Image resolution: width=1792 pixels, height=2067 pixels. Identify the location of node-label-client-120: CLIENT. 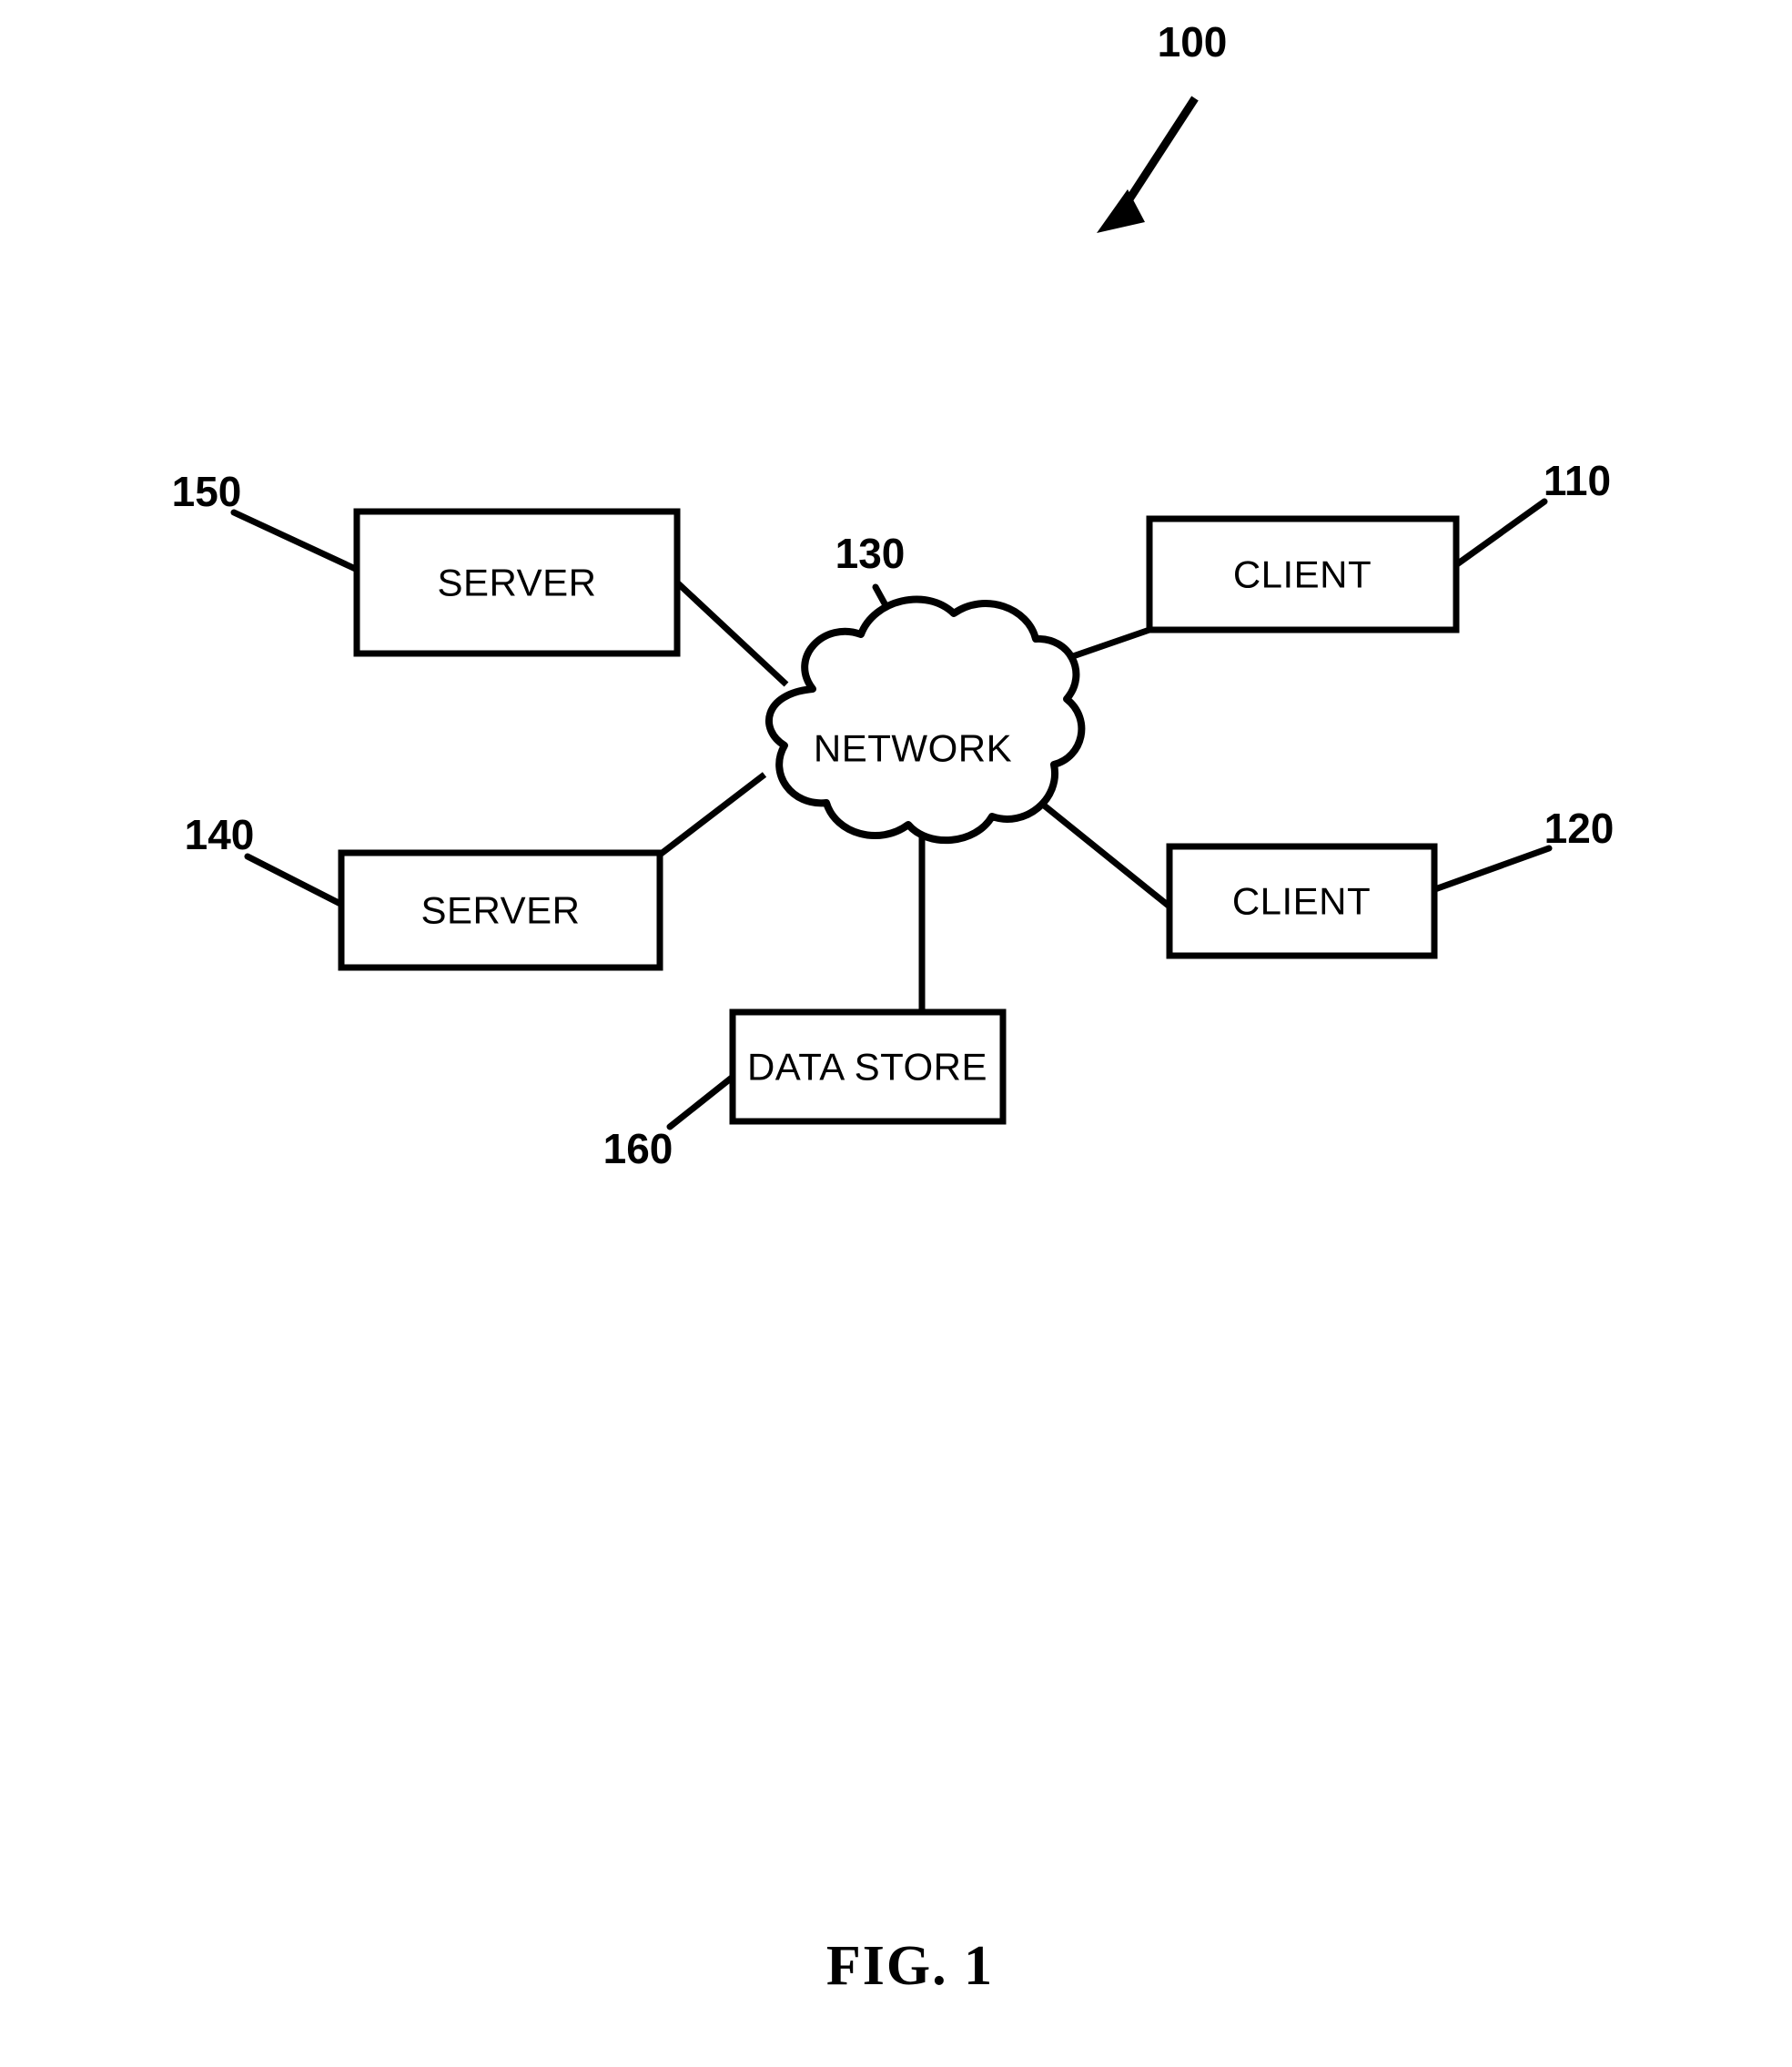
(1301, 901).